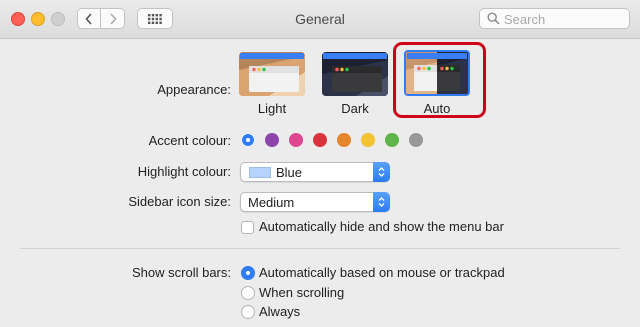 This screenshot has width=640, height=327. I want to click on appearance-dark-label: Dark, so click(355, 108).